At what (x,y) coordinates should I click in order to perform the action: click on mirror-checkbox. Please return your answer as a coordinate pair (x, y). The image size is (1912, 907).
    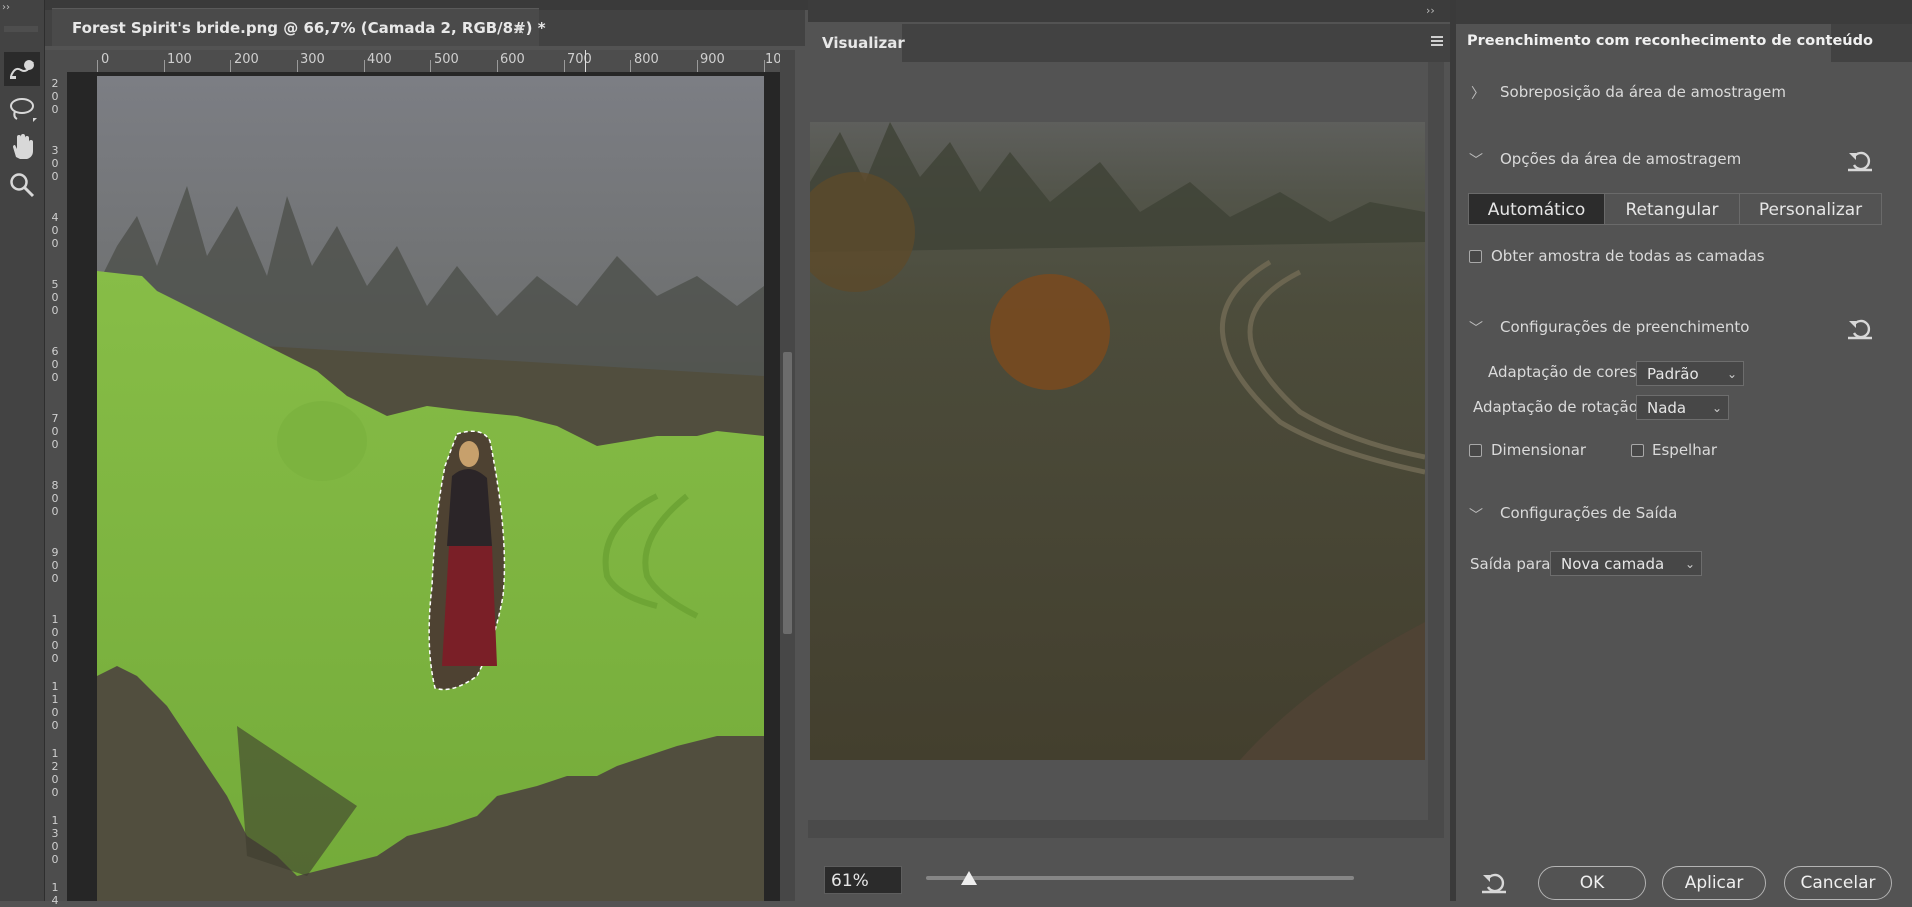
    Looking at the image, I should click on (1637, 450).